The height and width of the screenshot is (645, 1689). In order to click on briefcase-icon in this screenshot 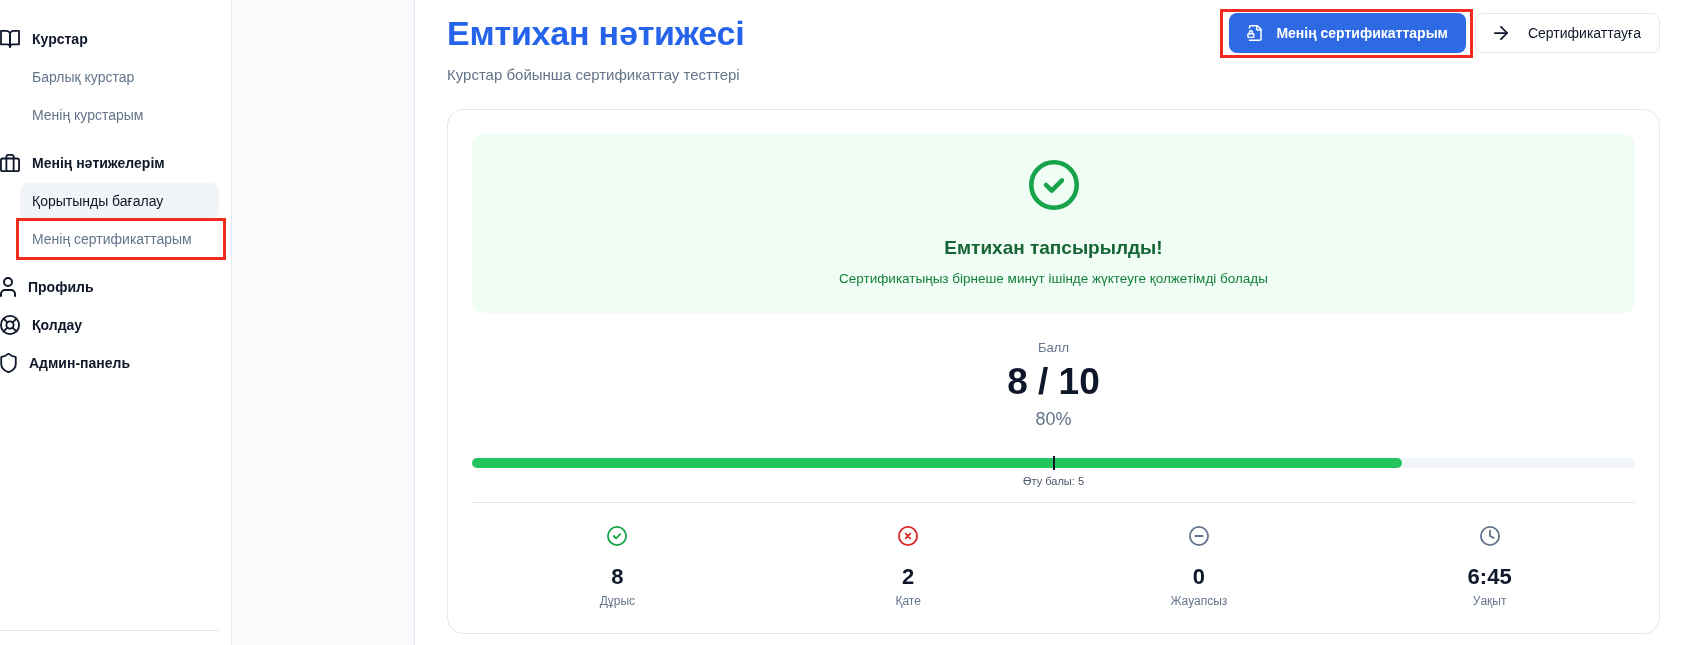, I will do `click(10, 163)`.